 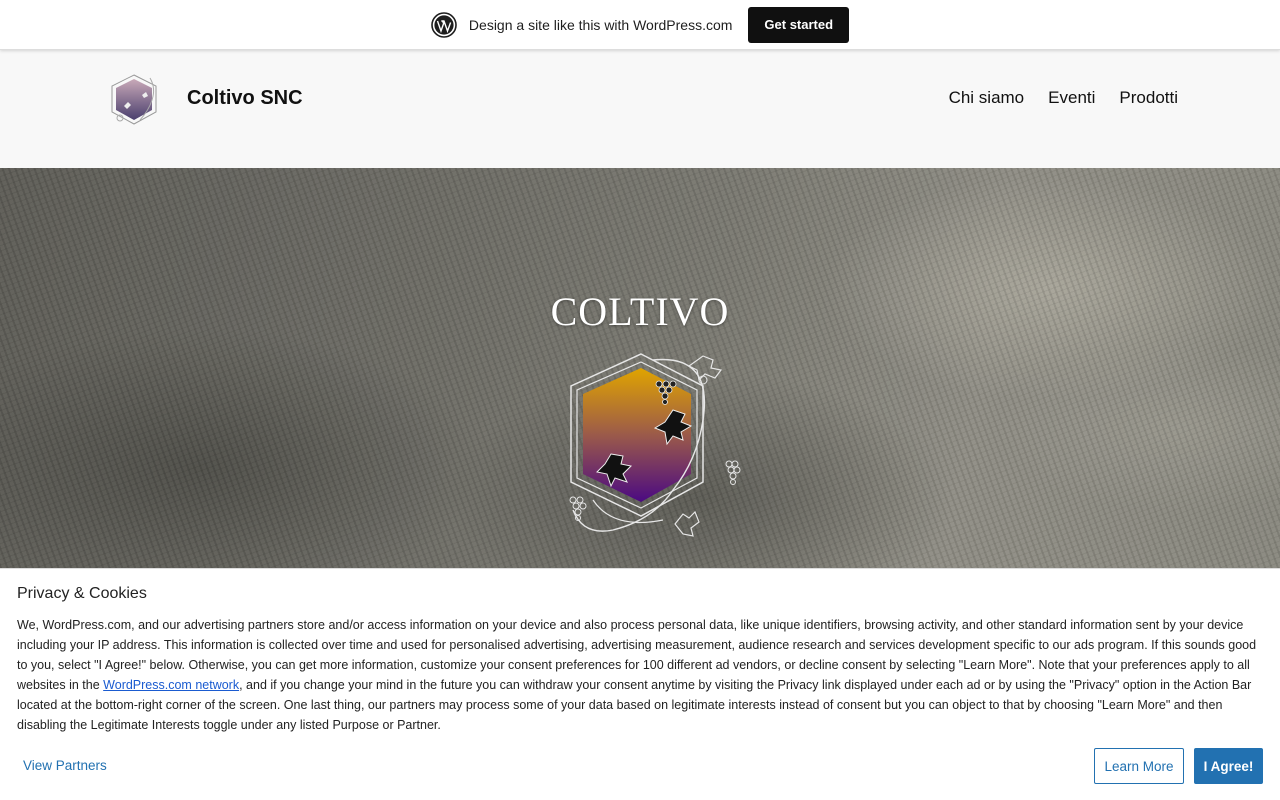 I want to click on site-title: Coltivo SNC, so click(x=245, y=98).